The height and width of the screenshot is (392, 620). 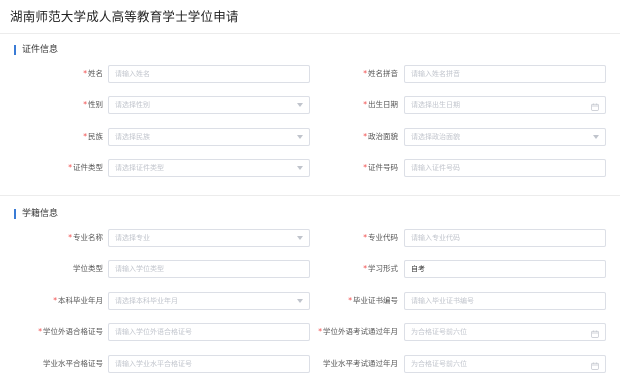 I want to click on title-divider, so click(x=310, y=33).